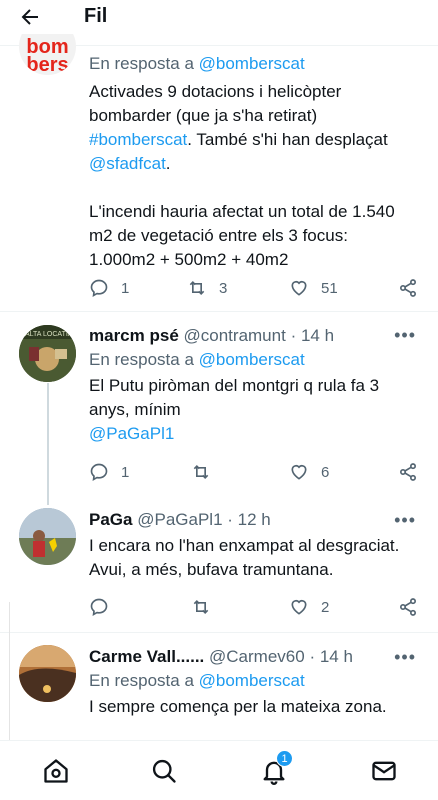 This screenshot has height=800, width=438. I want to click on svg-text: ALTA LOCATIA, so click(49, 334).